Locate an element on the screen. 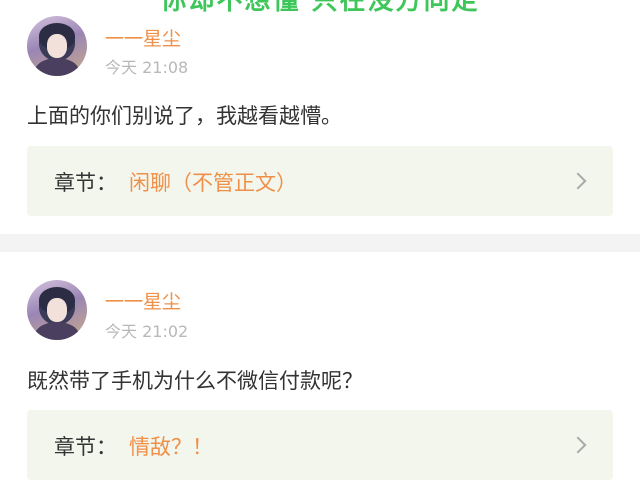 The height and width of the screenshot is (480, 640). timestamp: 今天 21:08 is located at coordinates (147, 67).